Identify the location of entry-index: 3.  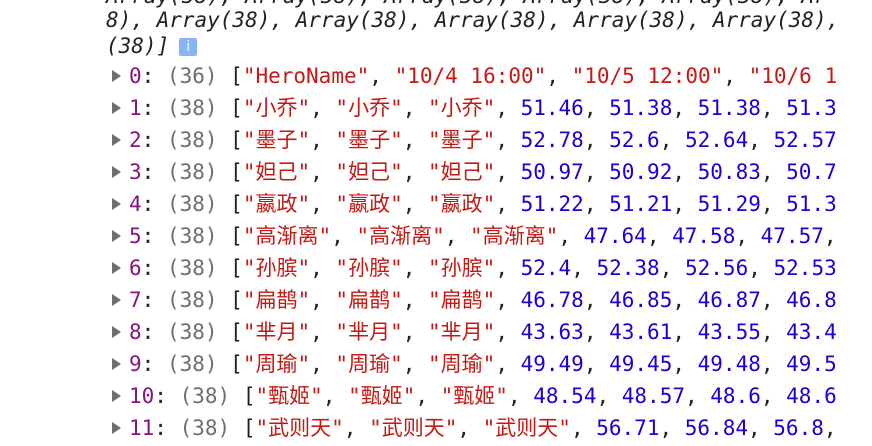
(135, 172).